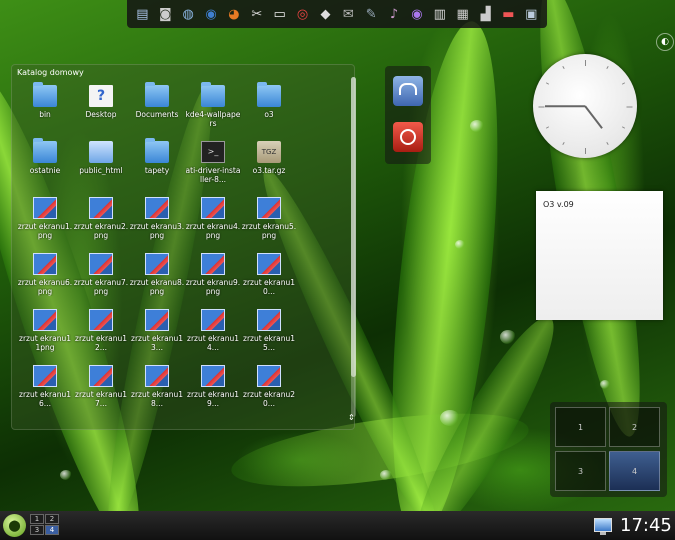  I want to click on folder-item-label: tapety, so click(157, 170).